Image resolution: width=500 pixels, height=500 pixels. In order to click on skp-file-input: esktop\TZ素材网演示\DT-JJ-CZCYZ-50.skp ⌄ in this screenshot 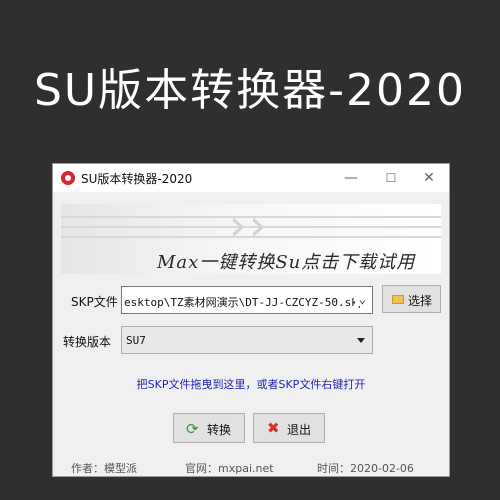, I will do `click(247, 300)`.